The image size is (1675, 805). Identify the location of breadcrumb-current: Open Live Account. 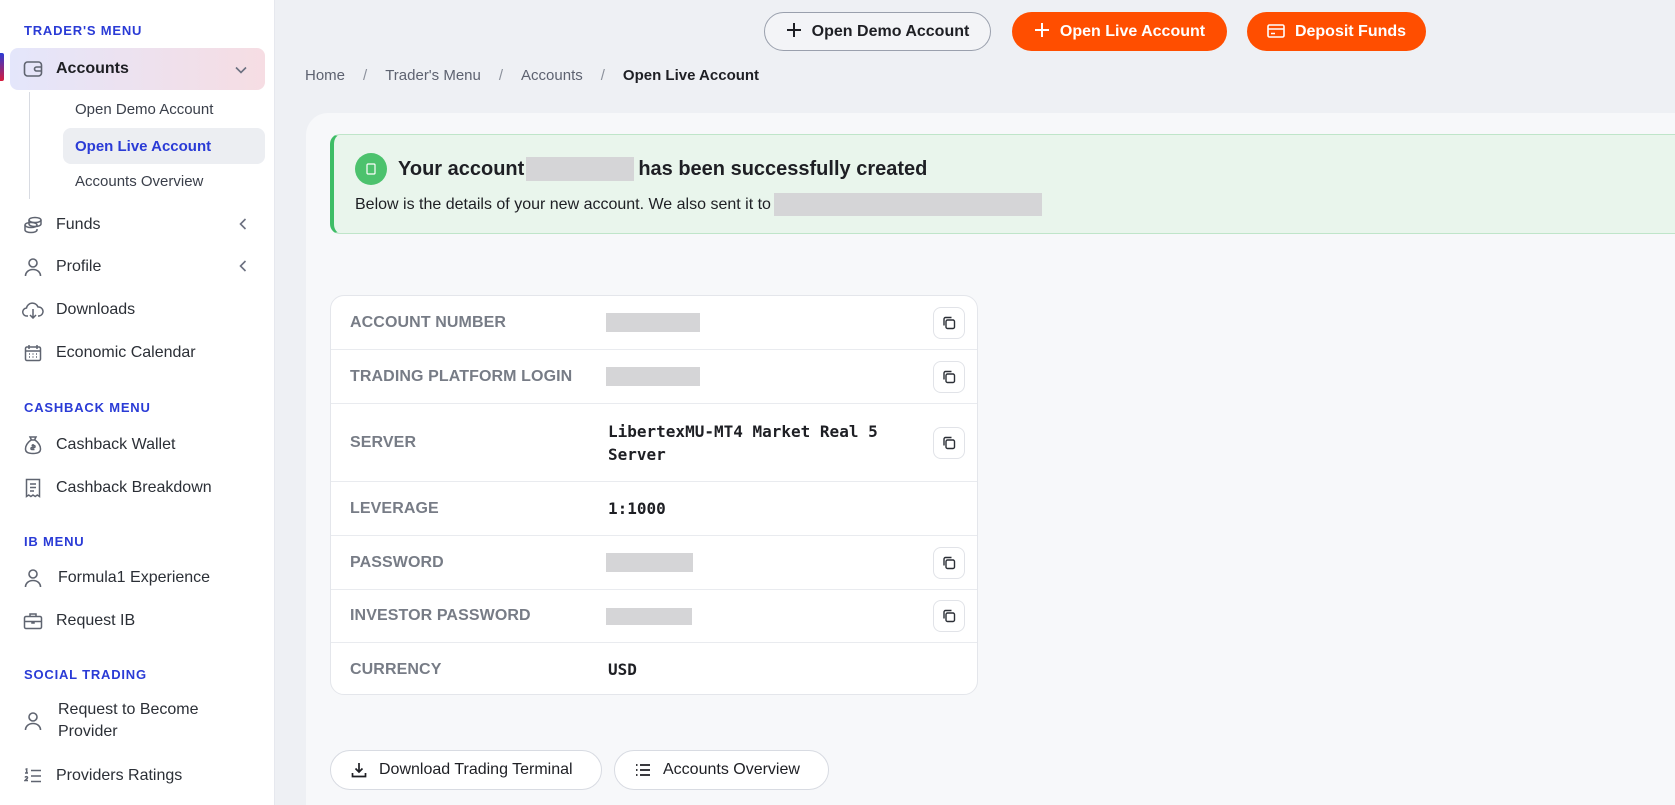
(691, 75).